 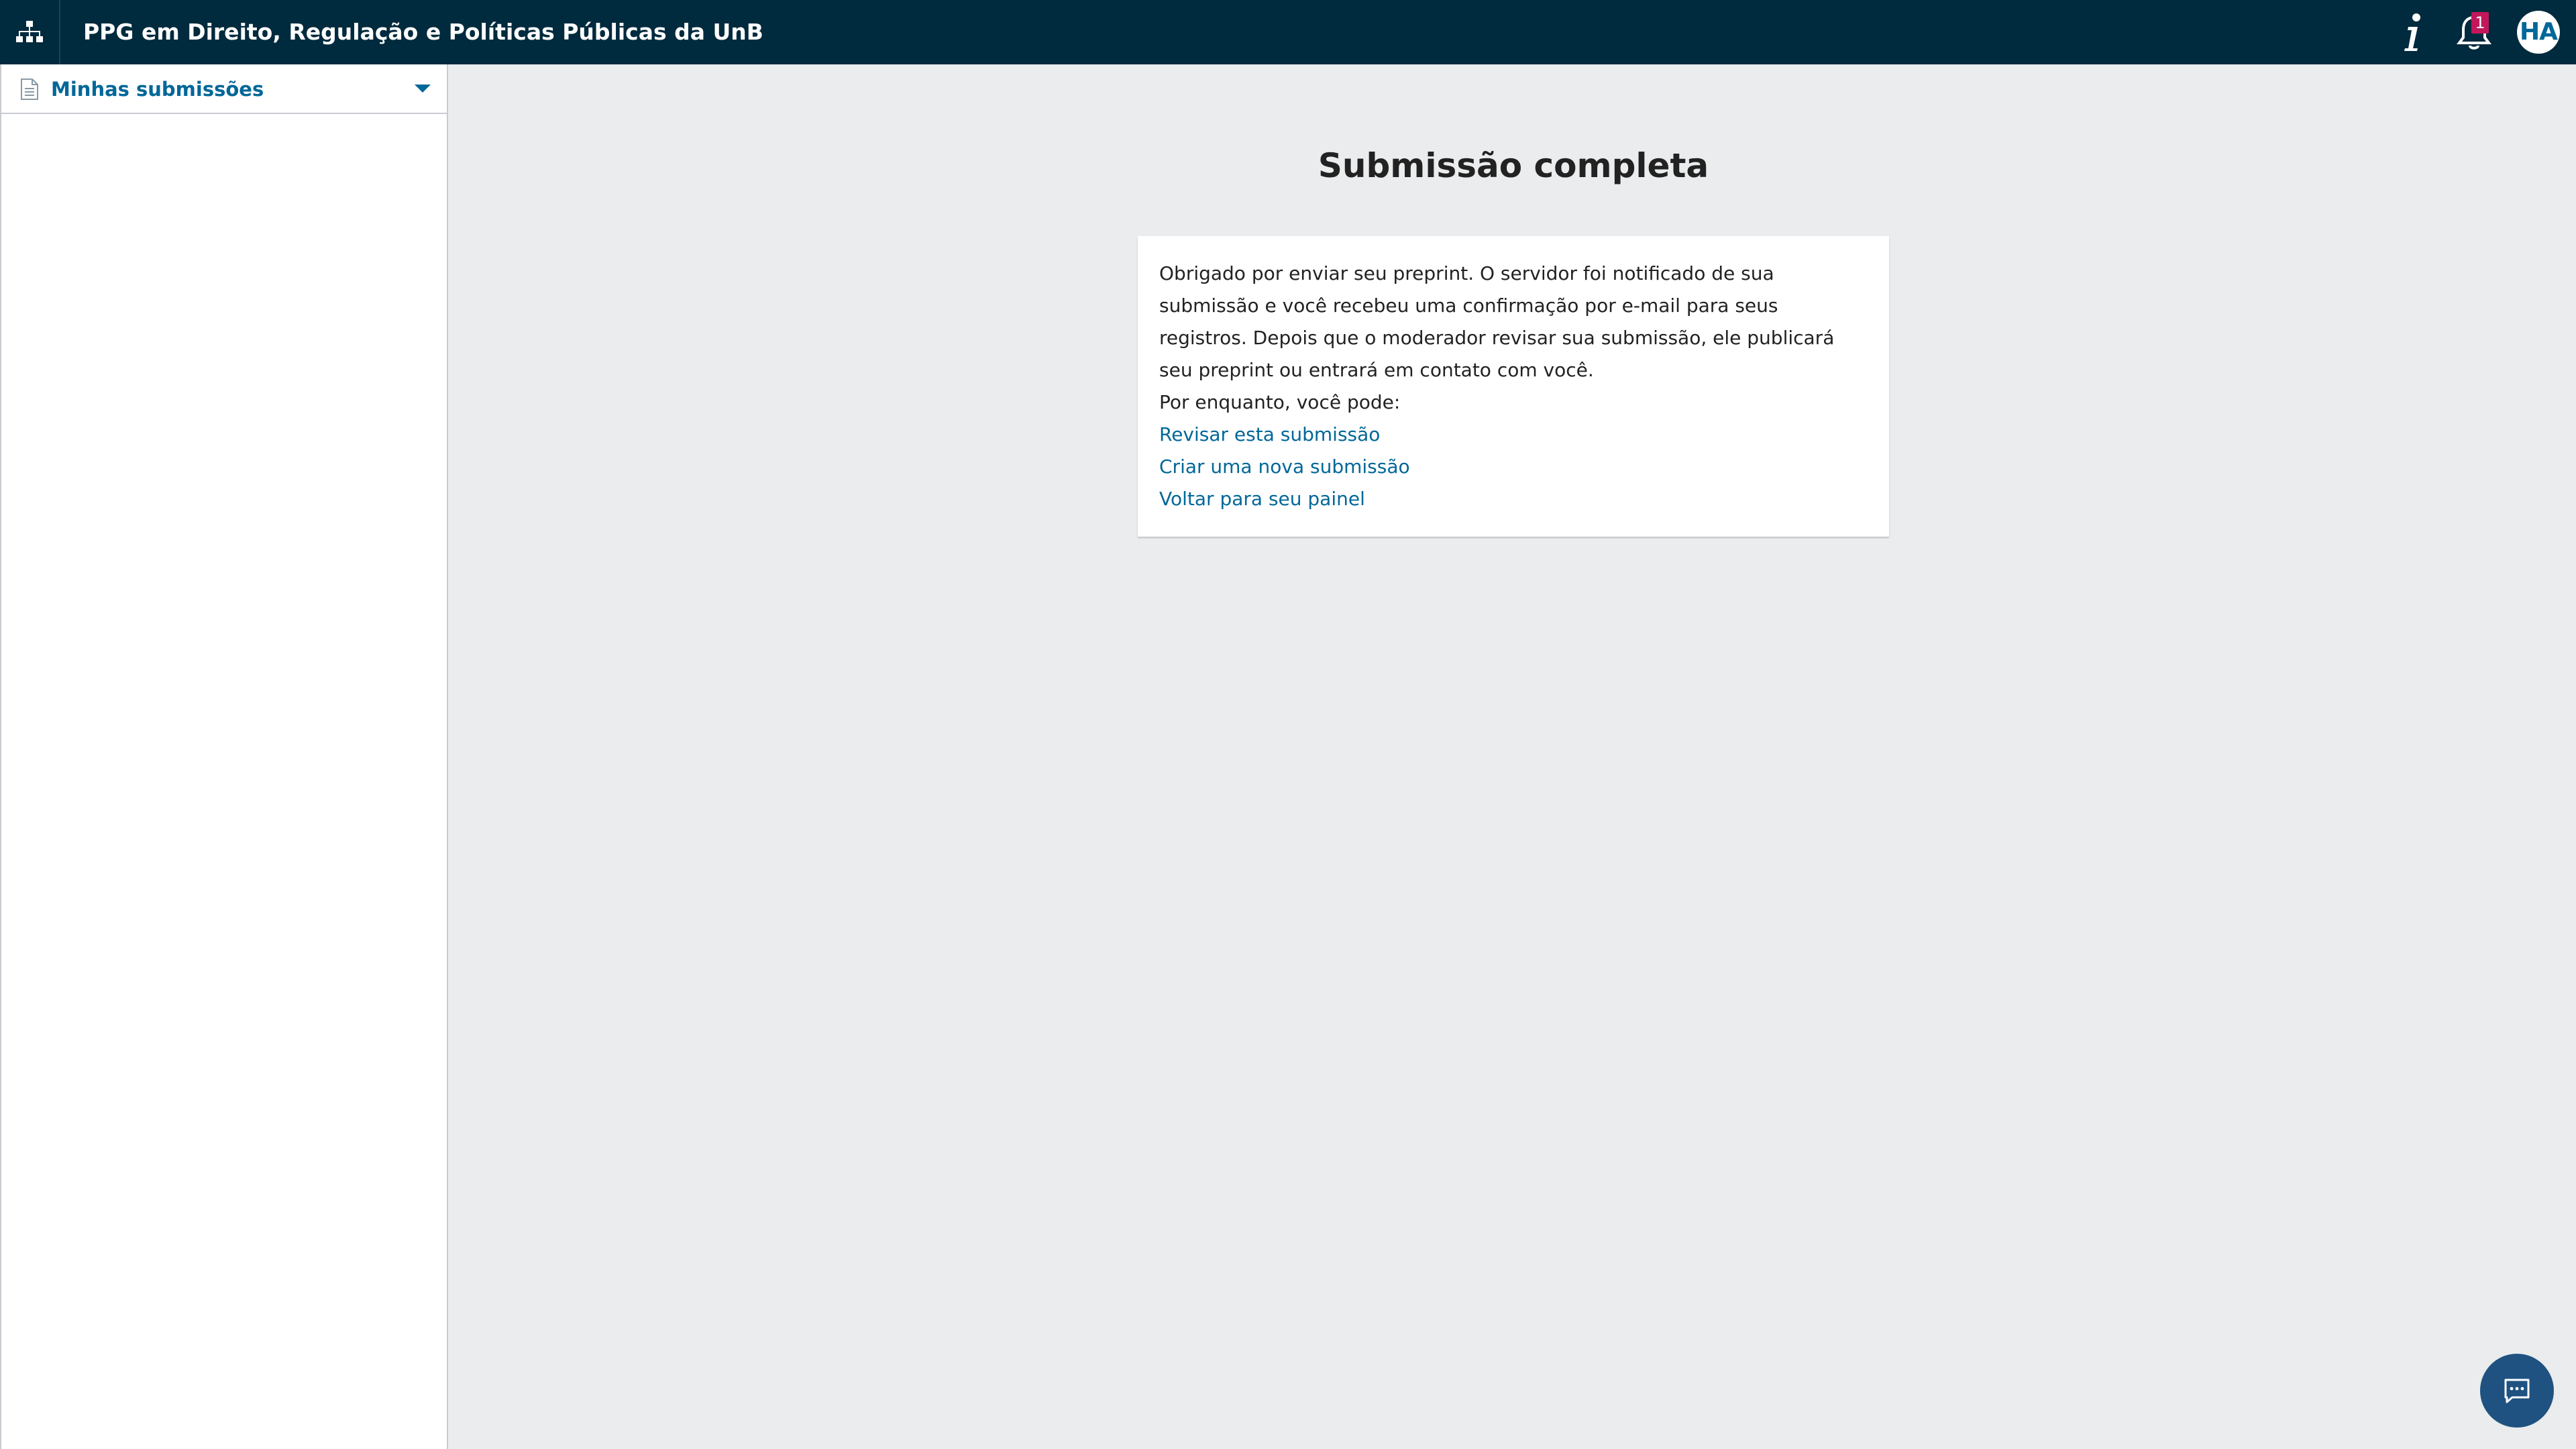 I want to click on sidebar-item-my-submissions: Minhas submissões, so click(x=224, y=89).